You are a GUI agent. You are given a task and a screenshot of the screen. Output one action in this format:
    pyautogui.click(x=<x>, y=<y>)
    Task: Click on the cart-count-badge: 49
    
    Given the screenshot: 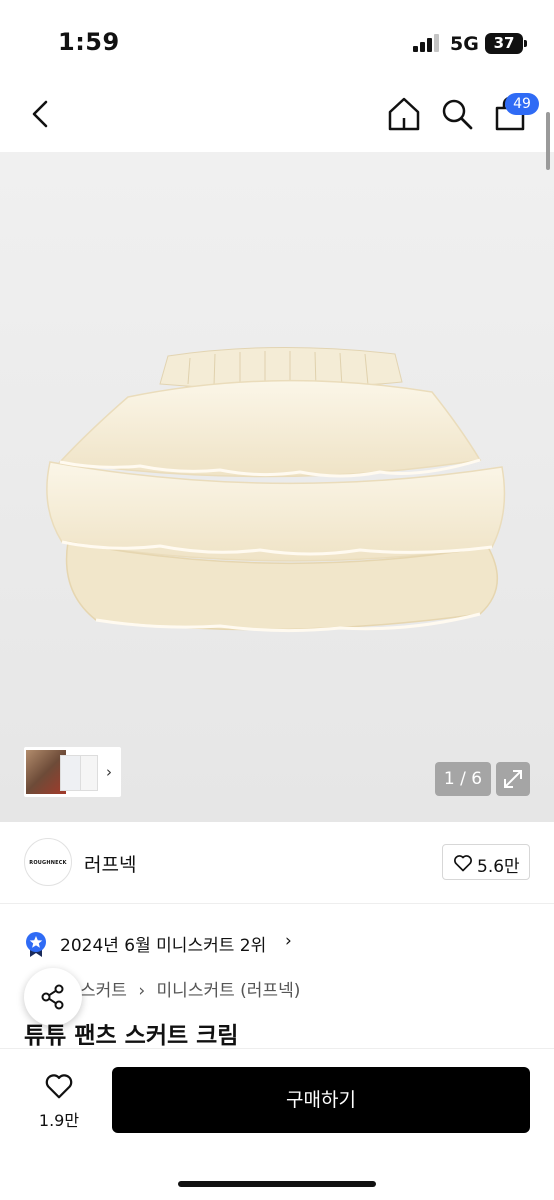 What is the action you would take?
    pyautogui.click(x=522, y=104)
    